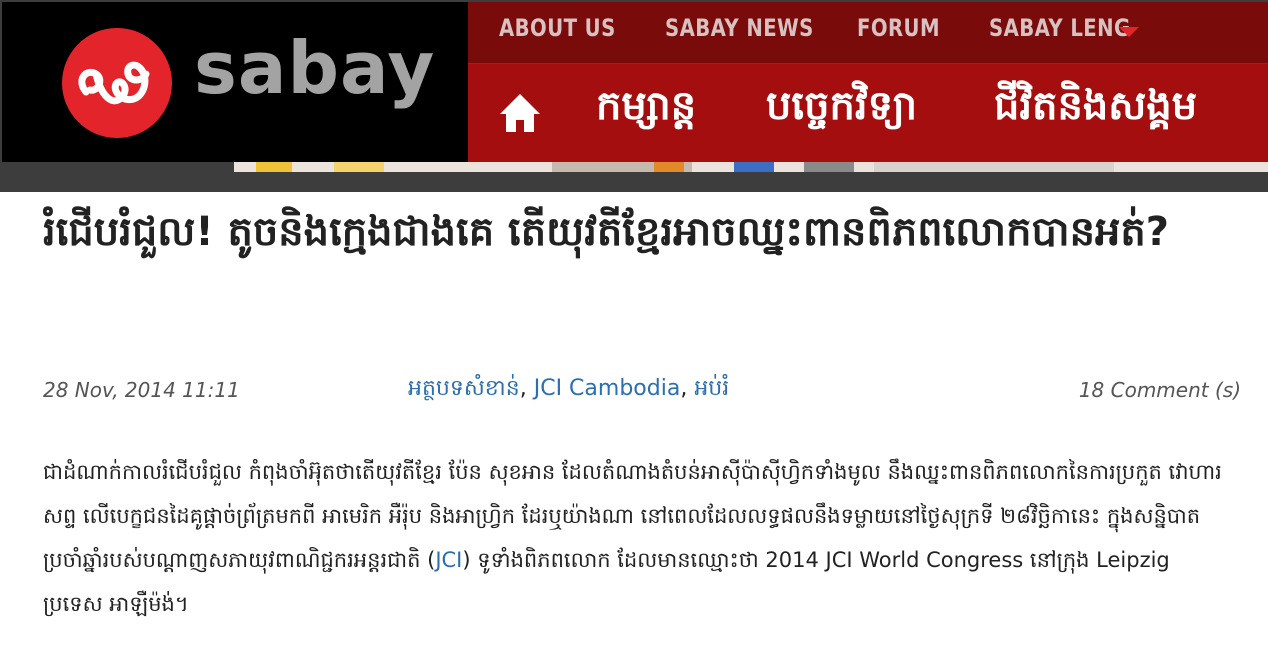 This screenshot has height=654, width=1268. Describe the element at coordinates (1060, 28) in the screenshot. I see `topnav-sabay-leng: SABAY LENG` at that location.